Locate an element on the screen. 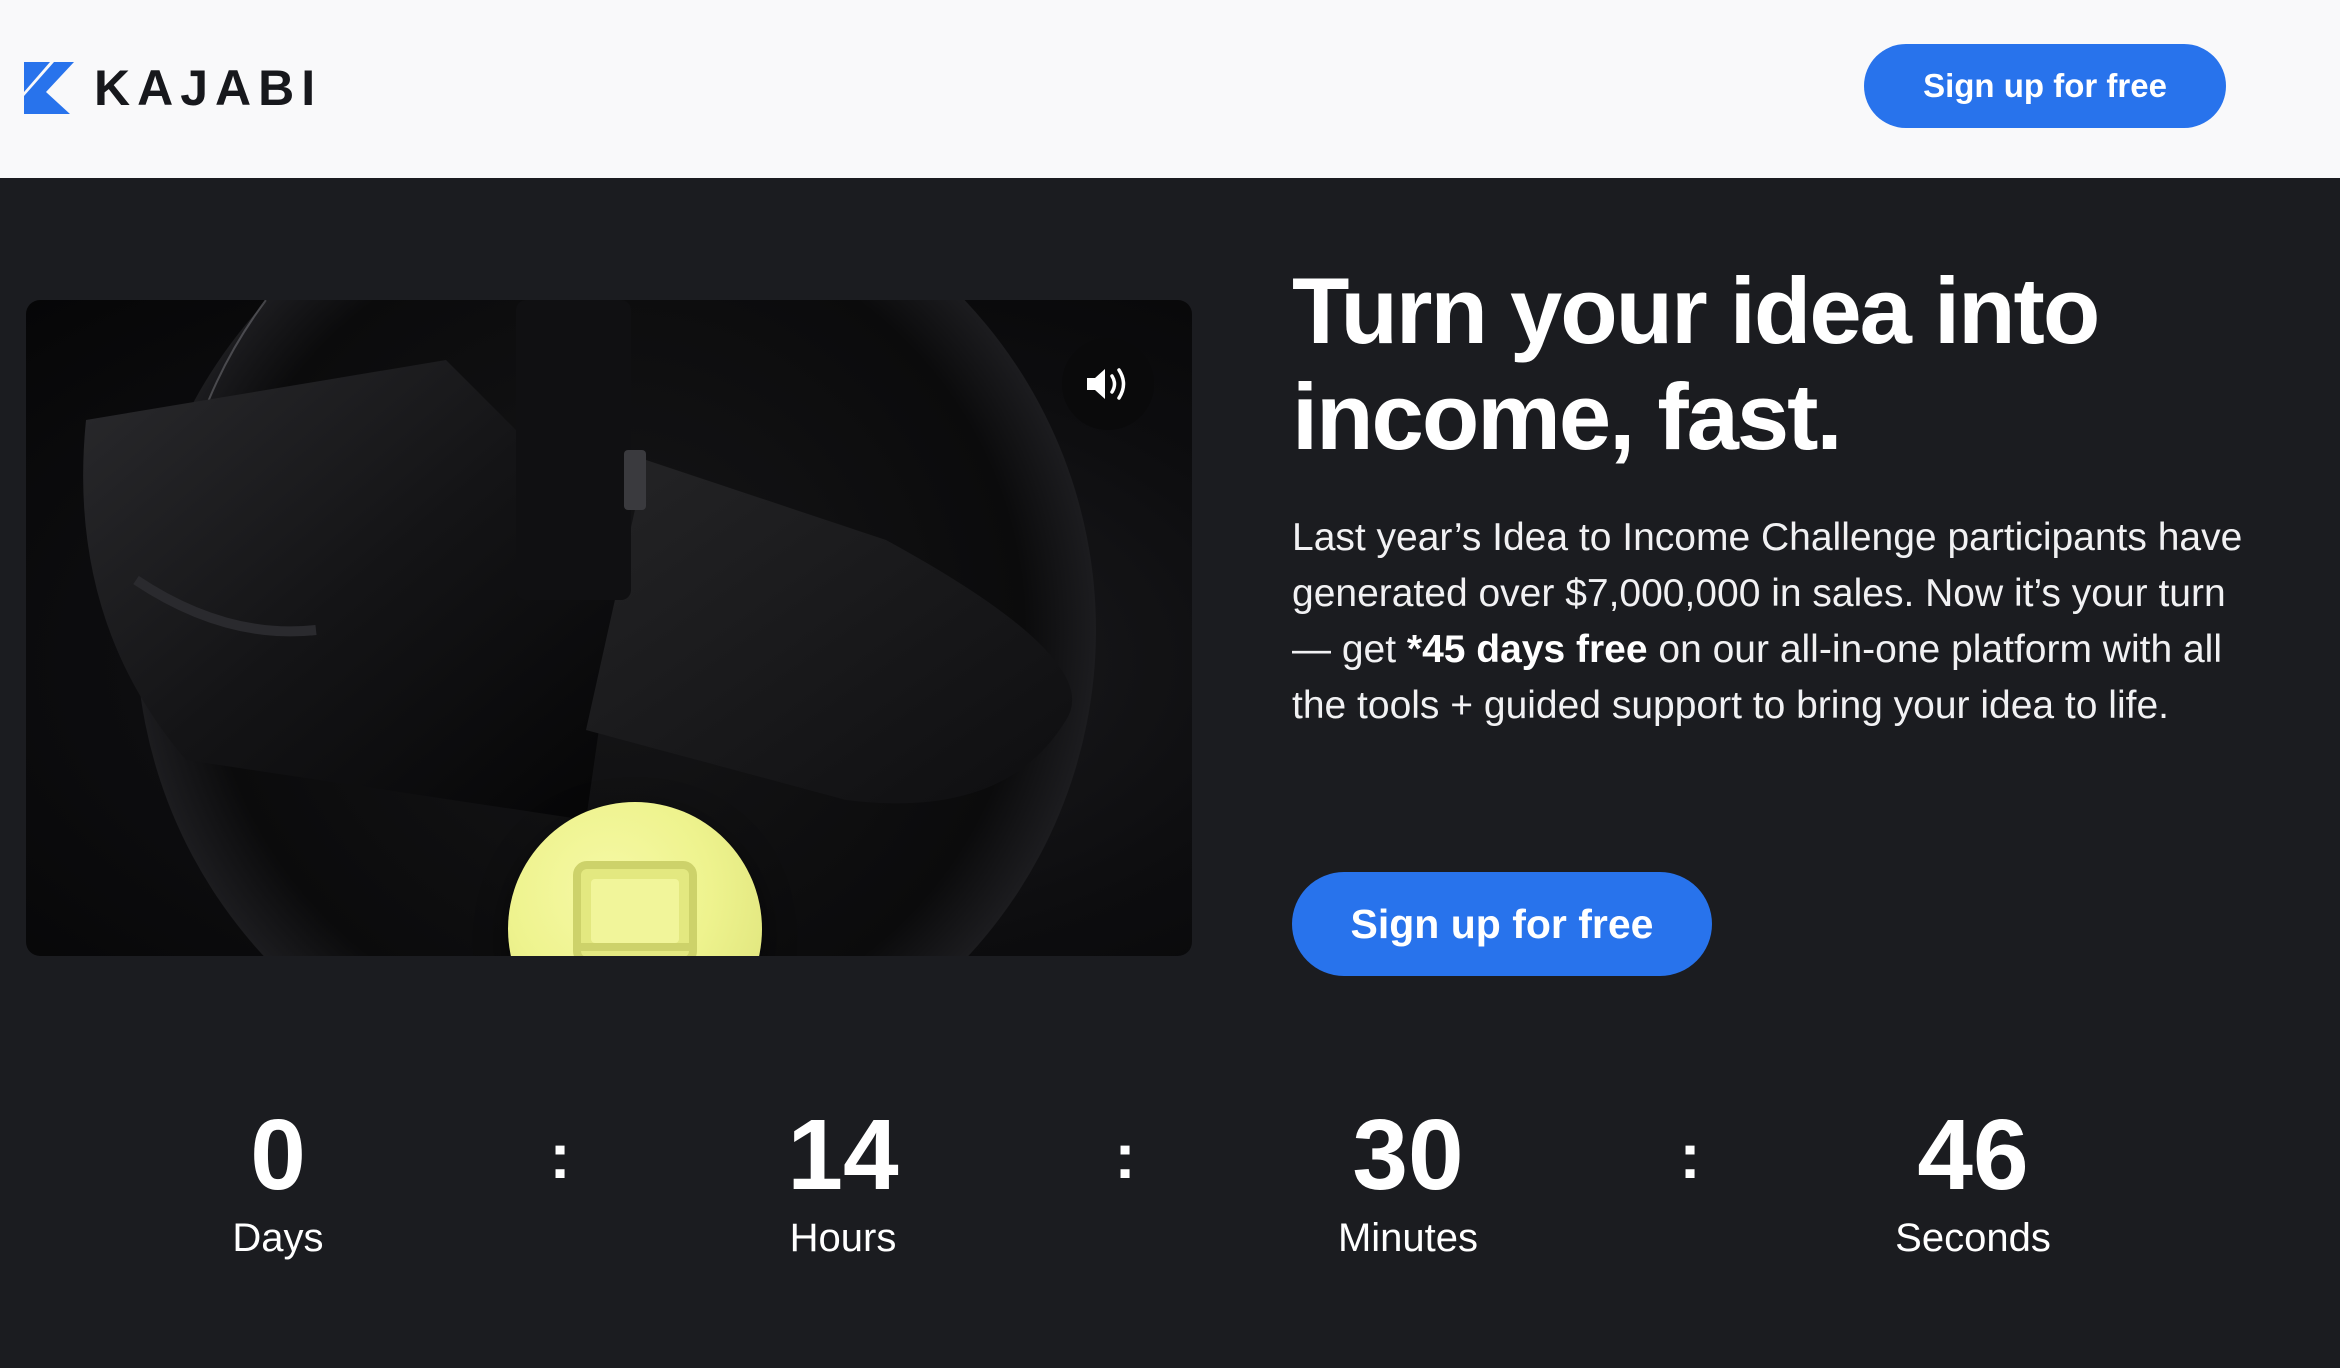 The image size is (2340, 1368). kajabi-logo: KAJABI is located at coordinates (173, 88).